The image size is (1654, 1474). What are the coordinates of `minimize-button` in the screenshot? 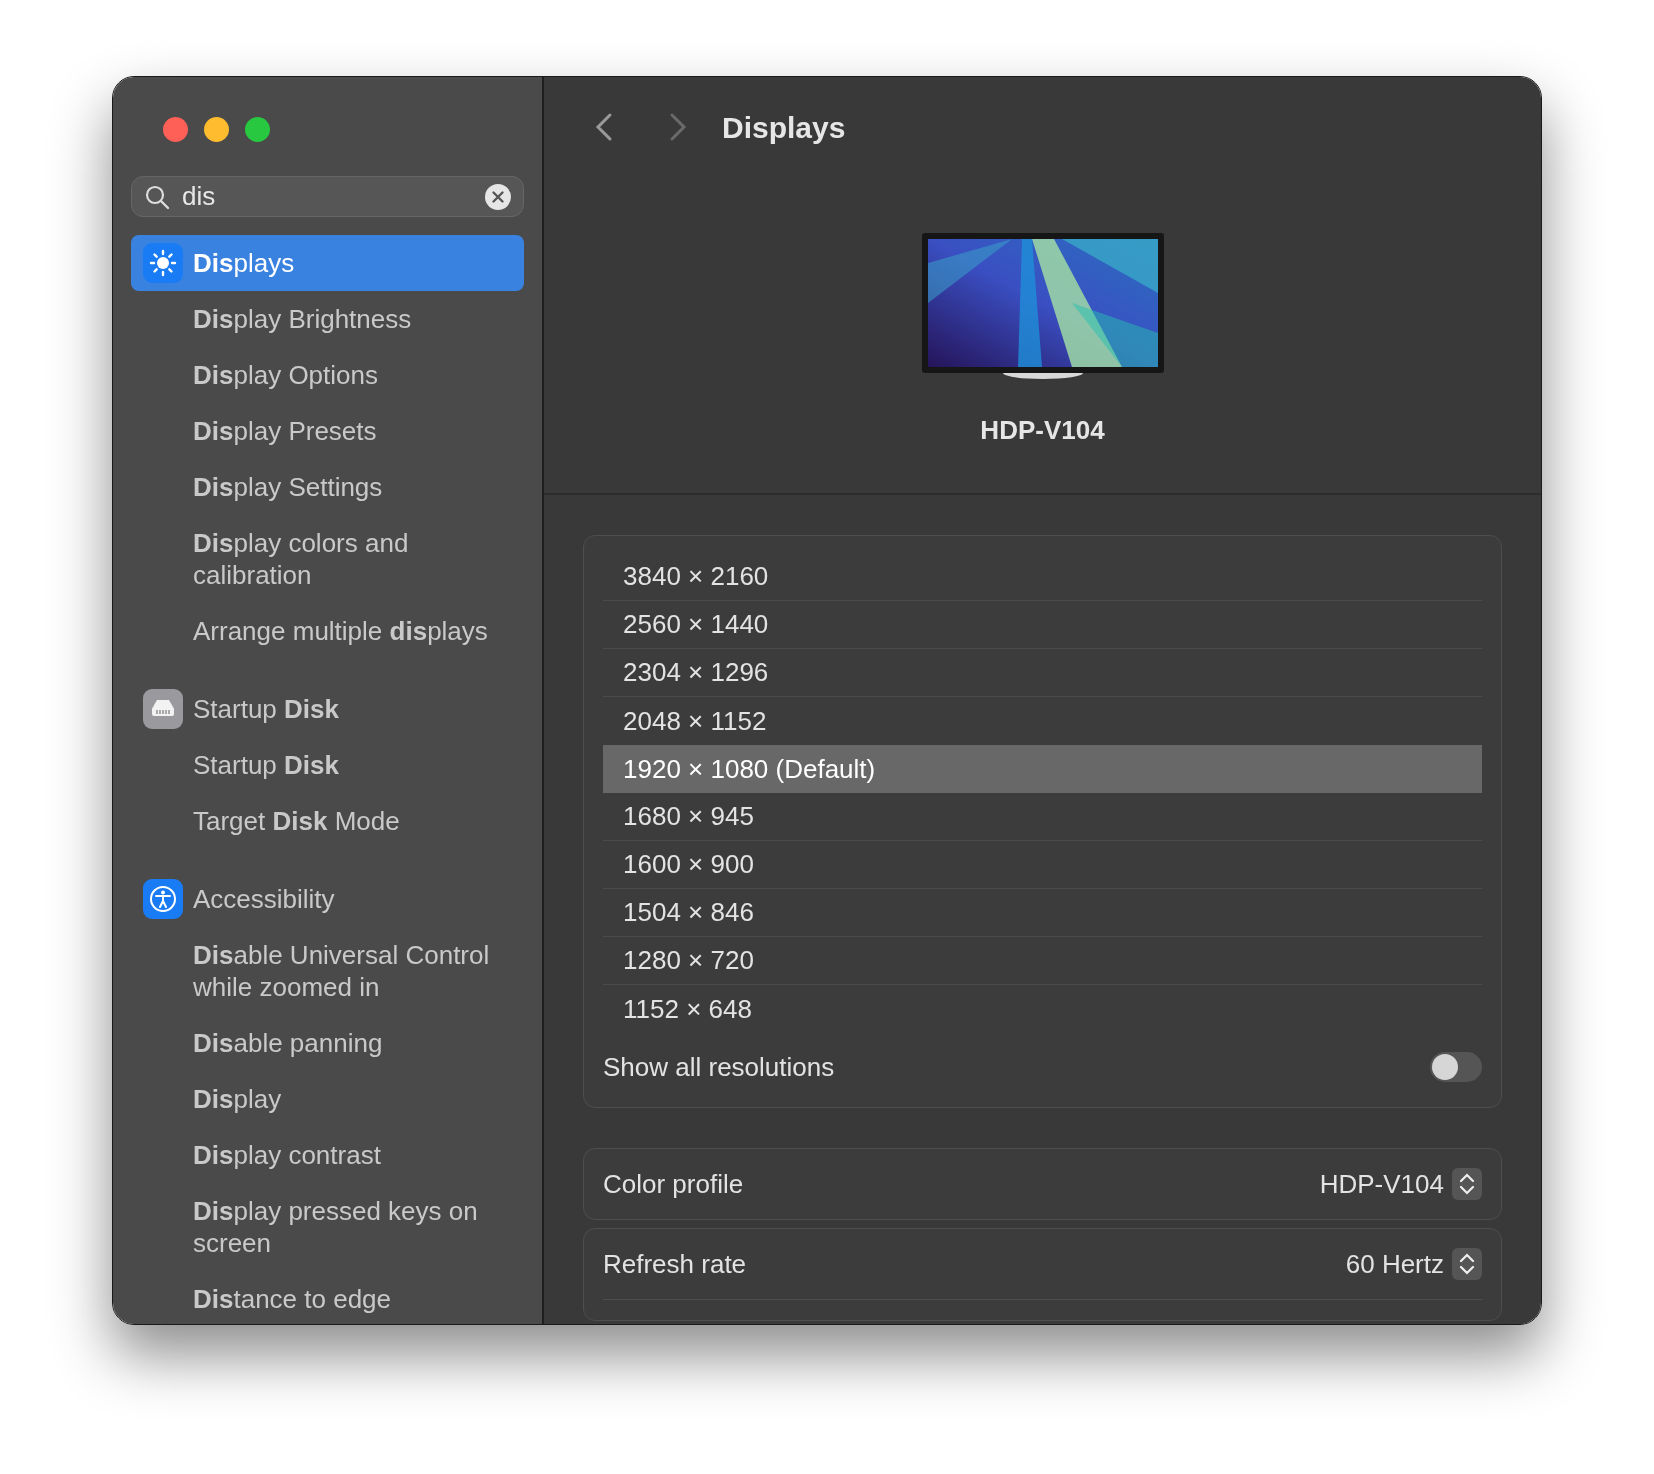 It's located at (216, 129).